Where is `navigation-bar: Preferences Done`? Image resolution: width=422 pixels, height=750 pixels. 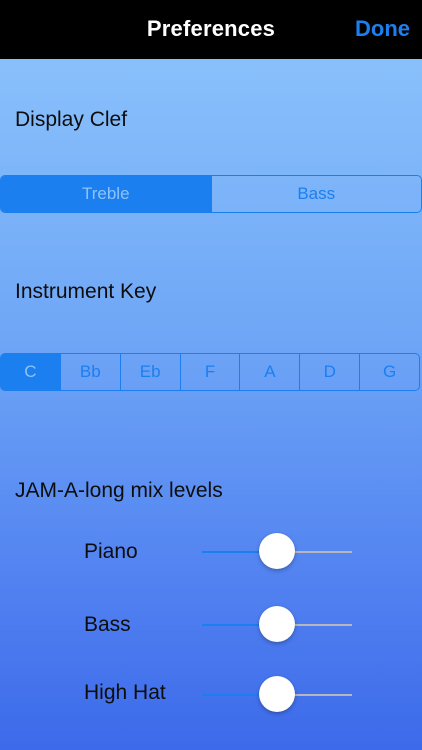
navigation-bar: Preferences Done is located at coordinates (211, 29).